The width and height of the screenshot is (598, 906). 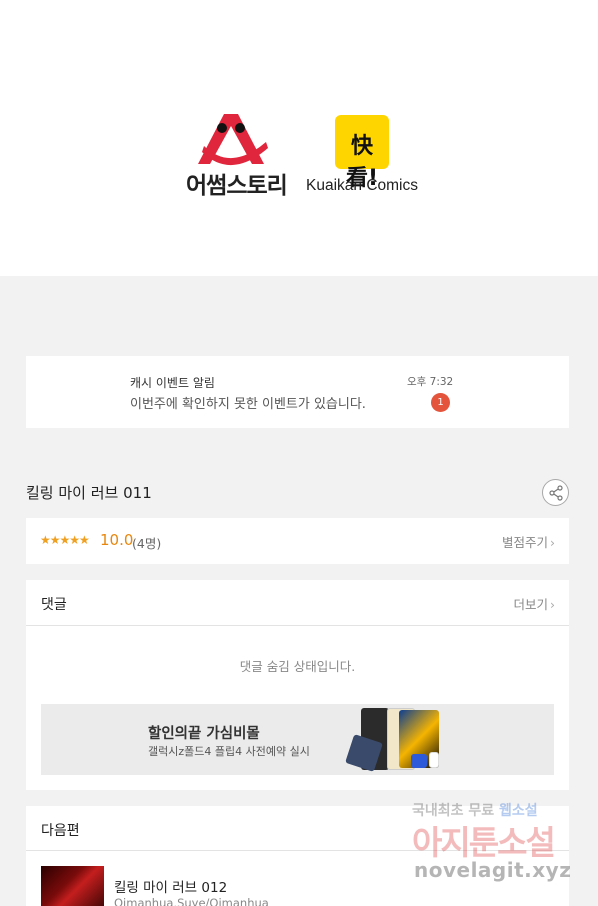 What do you see at coordinates (248, 404) in the screenshot?
I see `notification-message: 이번주에 확인하지 못한 이벤트가 있습니다.` at bounding box center [248, 404].